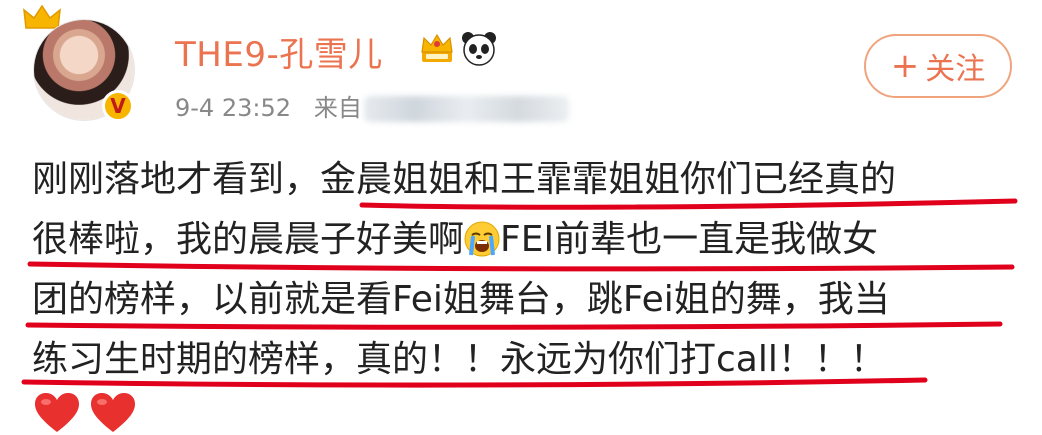  Describe the element at coordinates (464, 179) in the screenshot. I see `post-line: 刚刚落地才看到，金晨姐姐和王霏霏姐姐你们已经真的` at that location.